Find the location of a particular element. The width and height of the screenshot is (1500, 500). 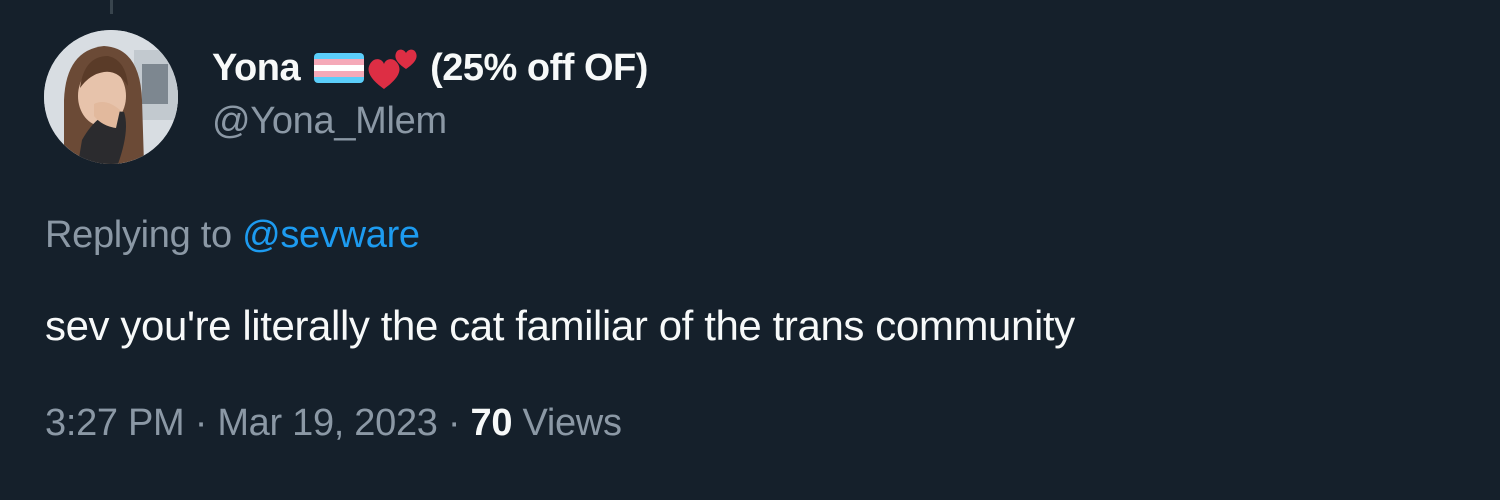

avatar is located at coordinates (111, 97).